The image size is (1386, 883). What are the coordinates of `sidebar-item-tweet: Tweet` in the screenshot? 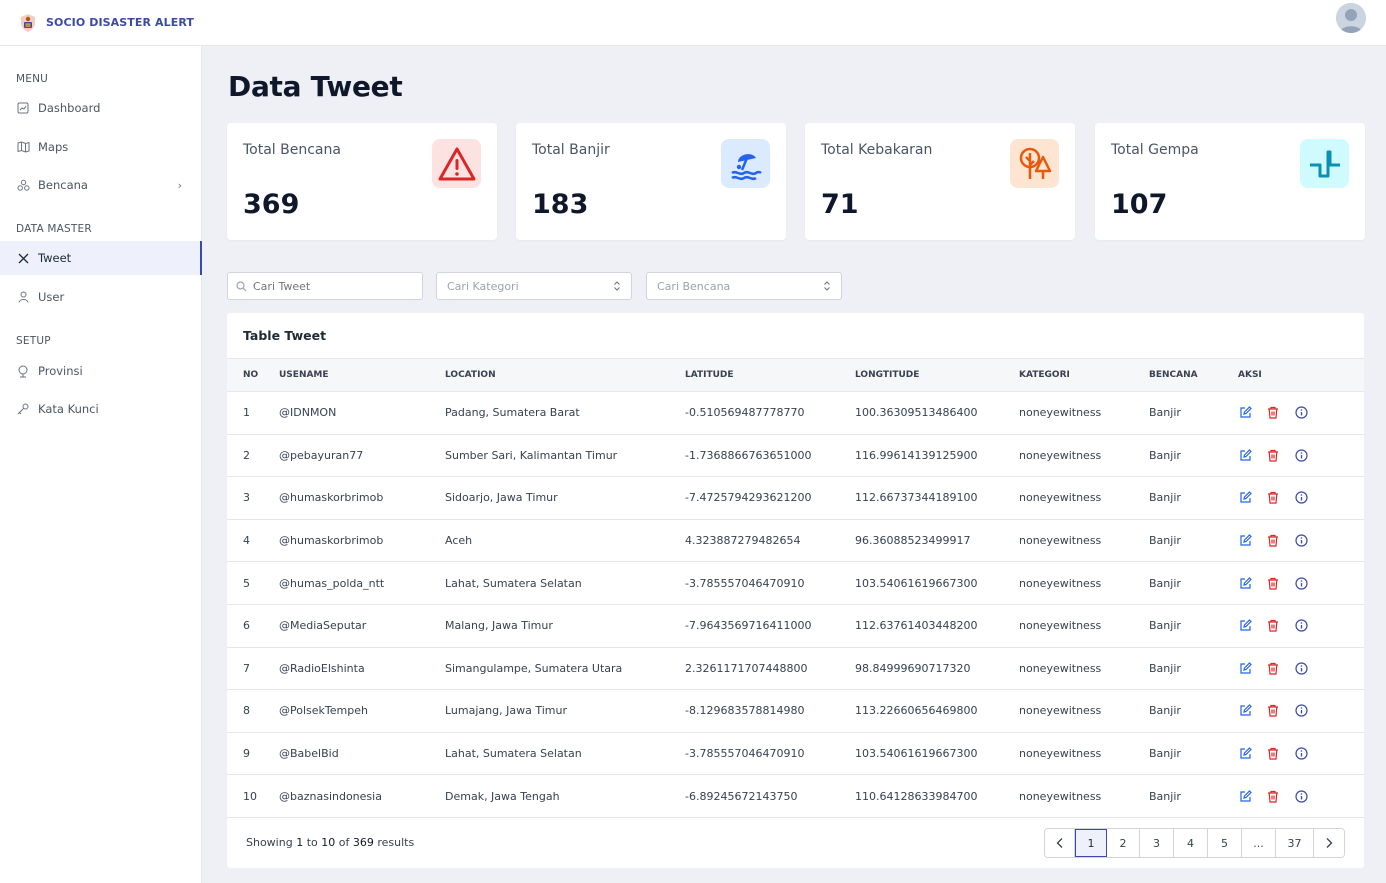 It's located at (101, 258).